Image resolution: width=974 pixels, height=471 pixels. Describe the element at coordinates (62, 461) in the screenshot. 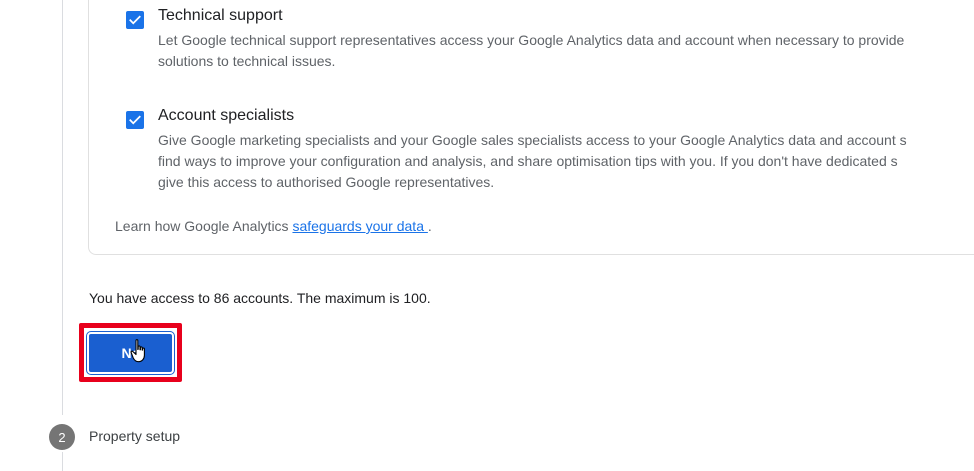

I see `stepper-line-bottom` at that location.